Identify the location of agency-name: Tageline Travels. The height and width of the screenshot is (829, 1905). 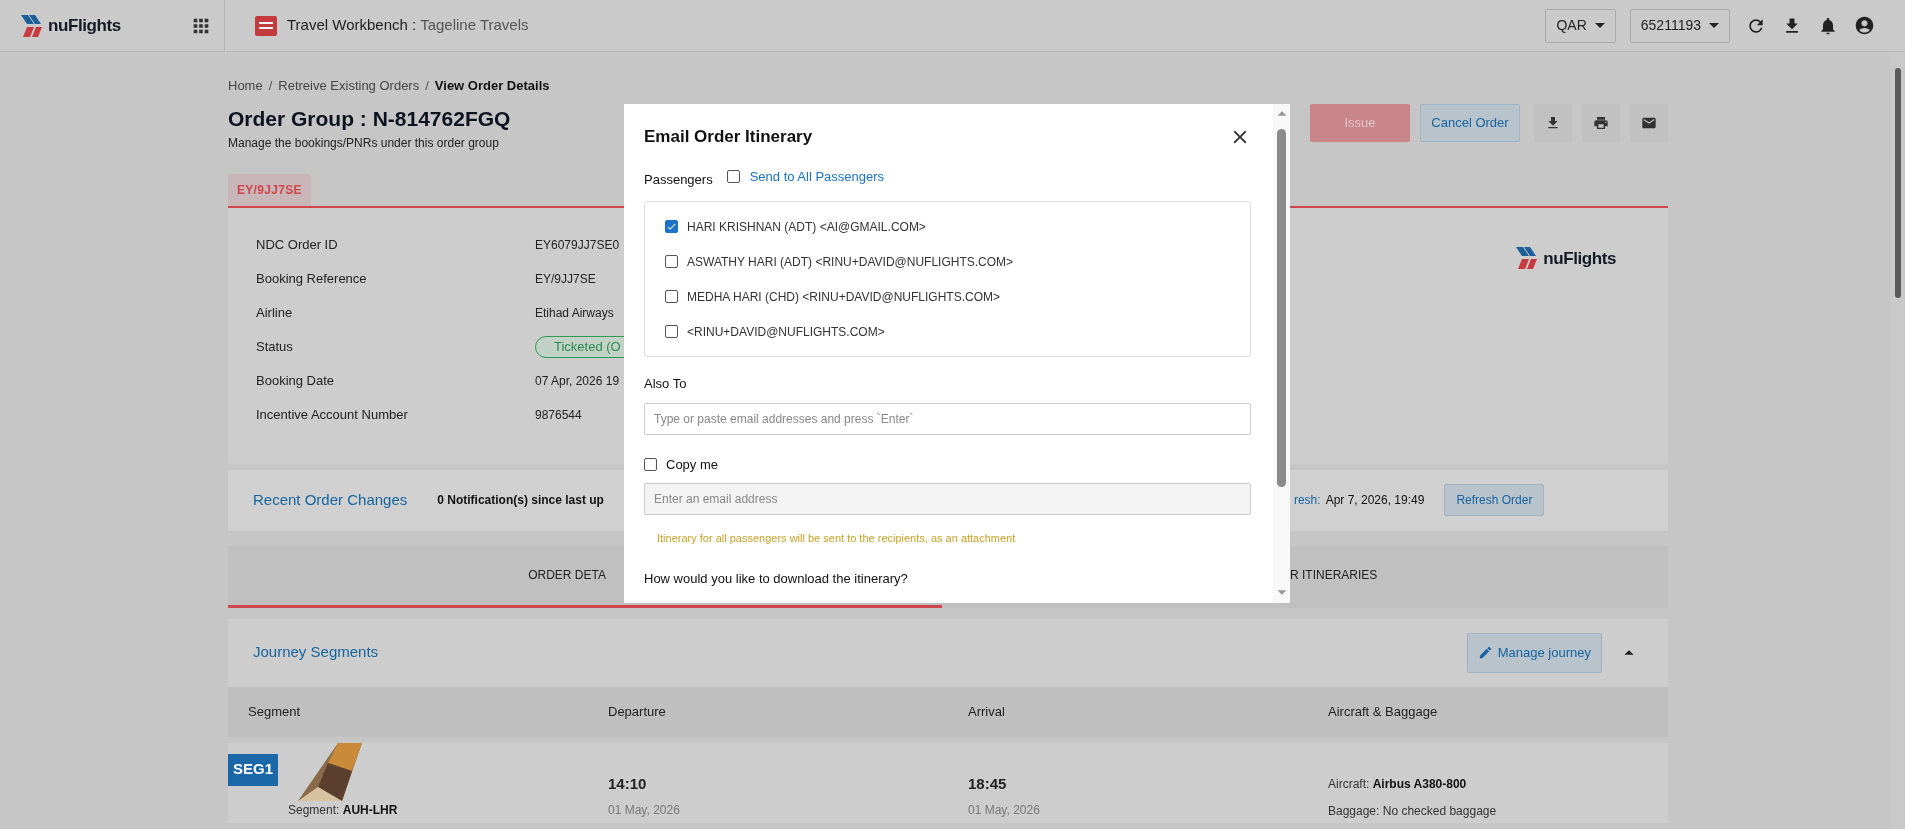
(474, 25).